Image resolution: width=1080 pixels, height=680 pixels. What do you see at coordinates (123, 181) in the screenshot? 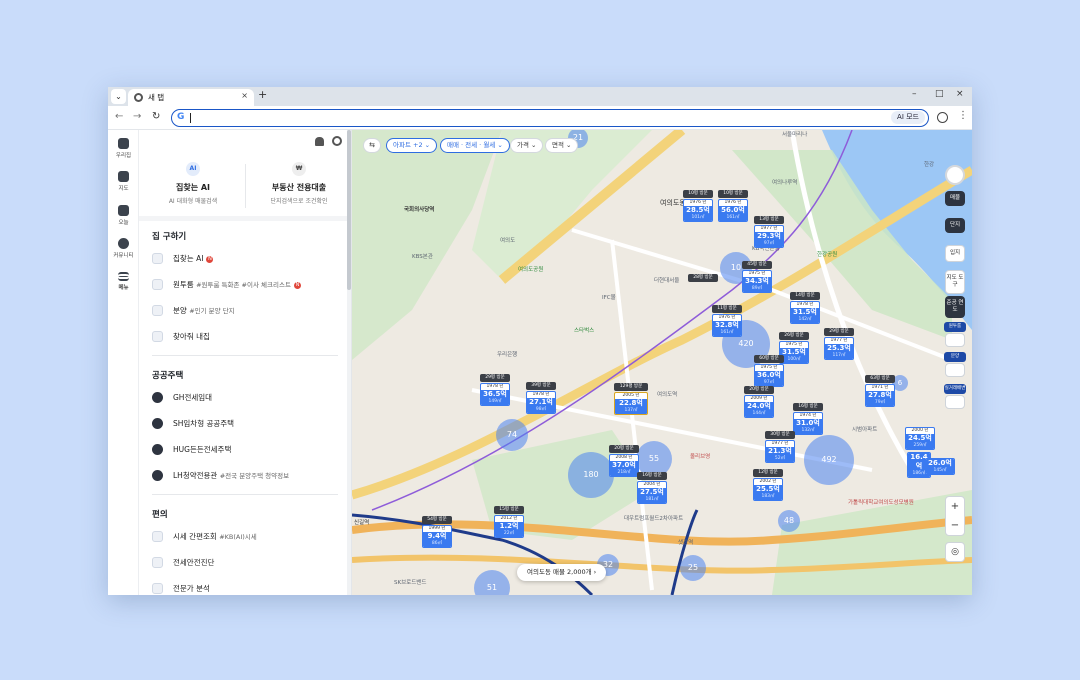
I see `rail-map: 지도` at bounding box center [123, 181].